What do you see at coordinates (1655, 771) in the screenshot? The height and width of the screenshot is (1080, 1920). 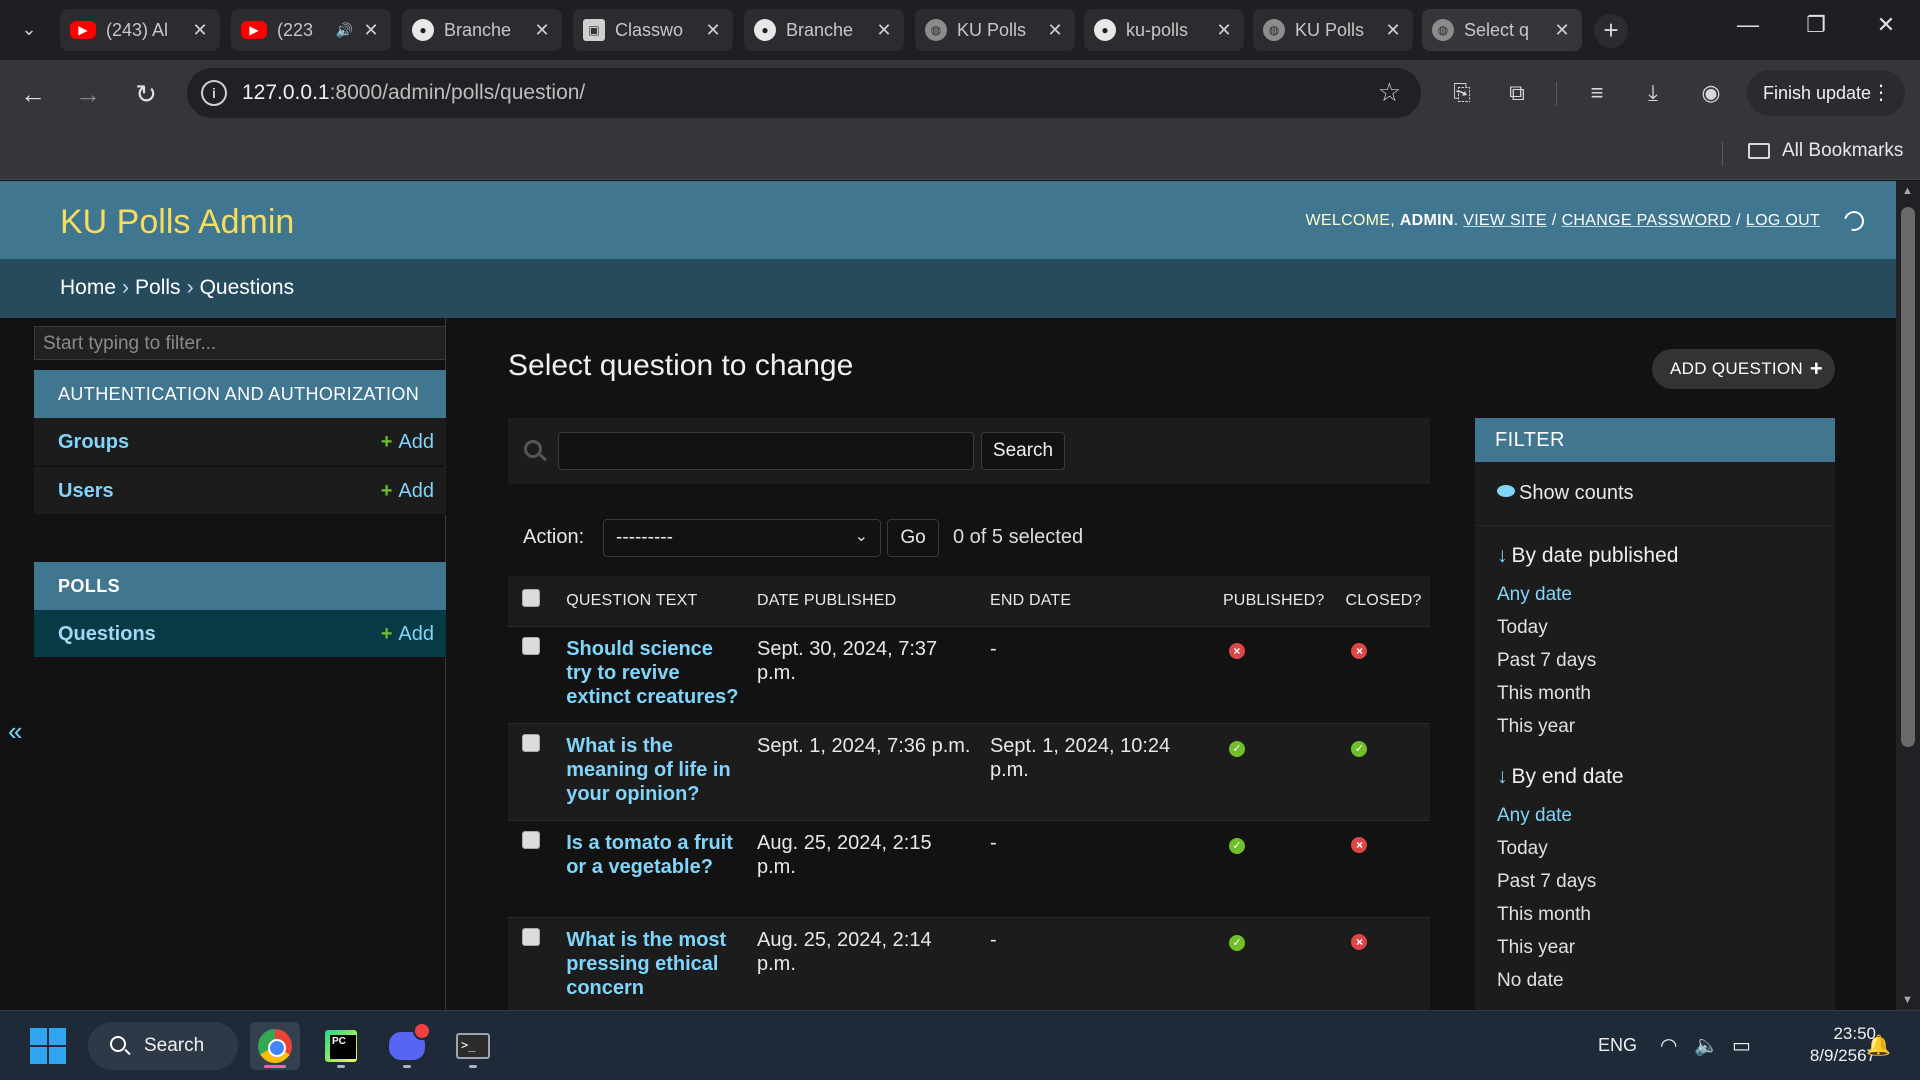 I see `filter-group-title: ↓ By end date` at bounding box center [1655, 771].